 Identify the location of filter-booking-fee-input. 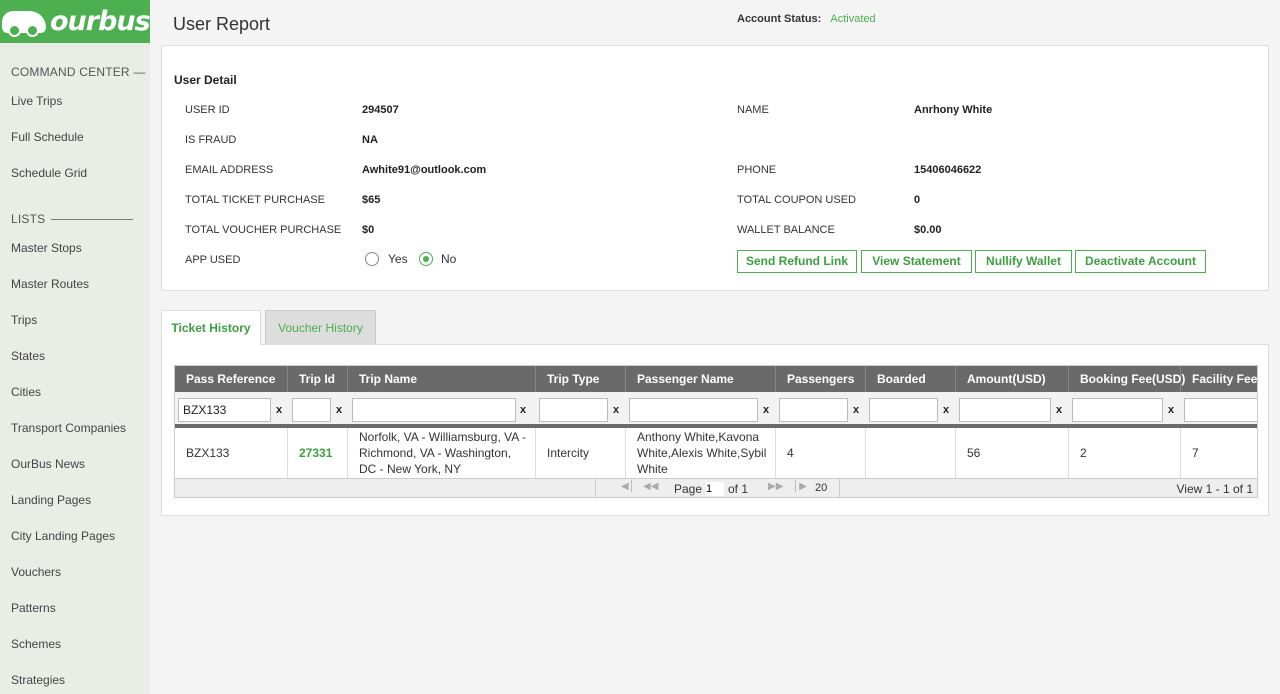
(1117, 410).